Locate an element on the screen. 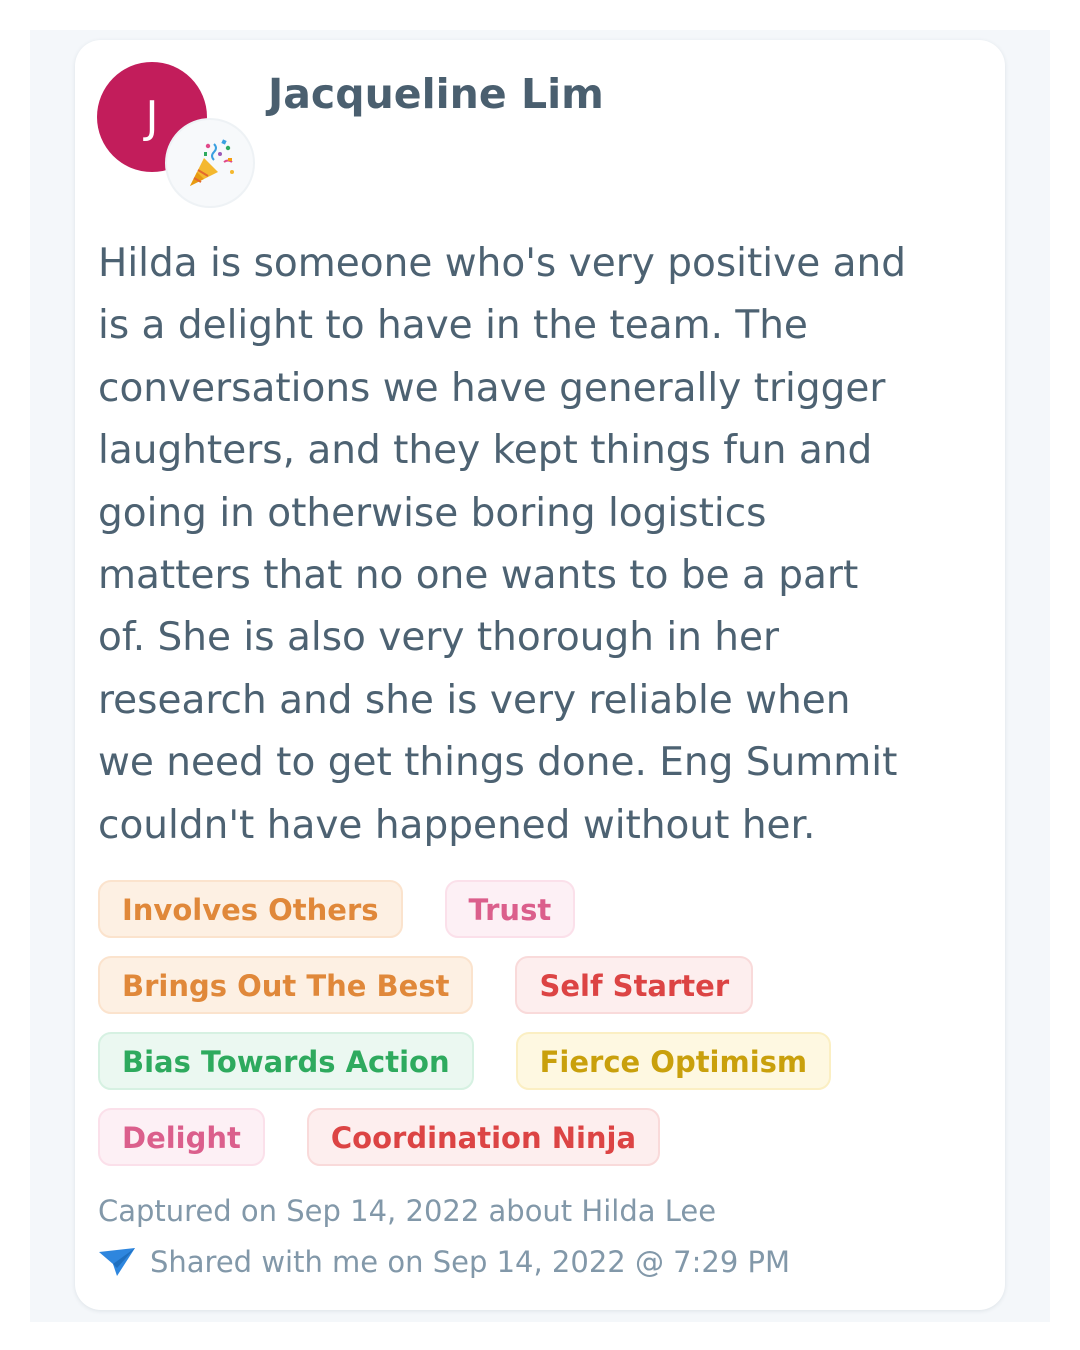 Image resolution: width=1080 pixels, height=1350 pixels. shared-info: Shared with me on Sep 14, 2022 @ 7:29 PM is located at coordinates (444, 1262).